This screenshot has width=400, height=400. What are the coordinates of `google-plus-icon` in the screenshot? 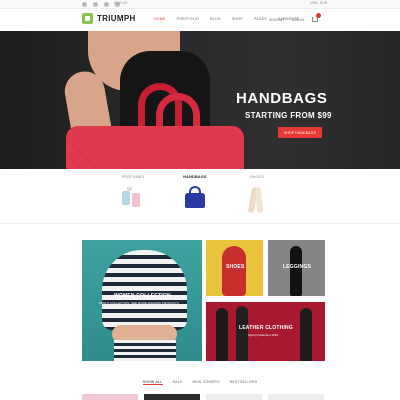 It's located at (106, 4).